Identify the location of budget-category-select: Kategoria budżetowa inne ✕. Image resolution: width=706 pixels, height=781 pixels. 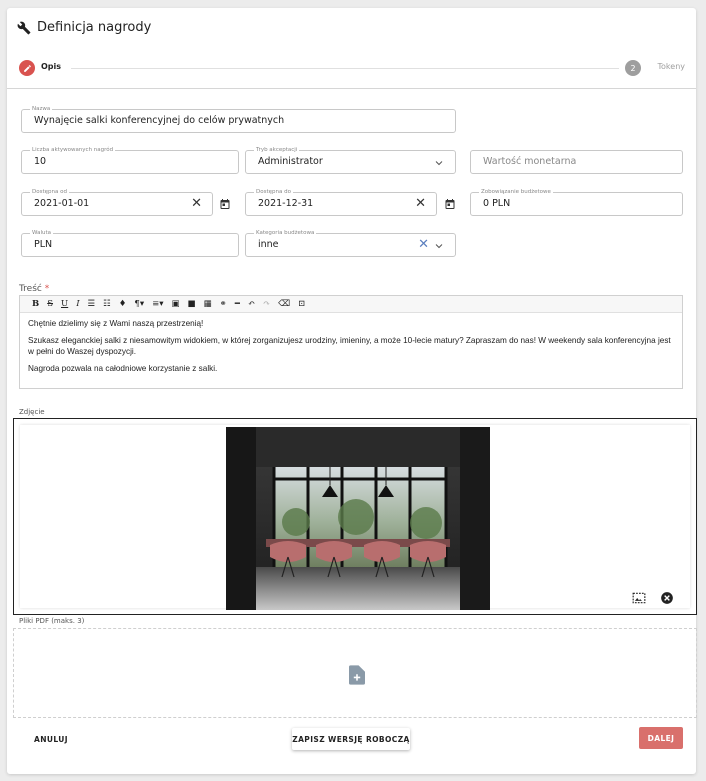
(350, 243).